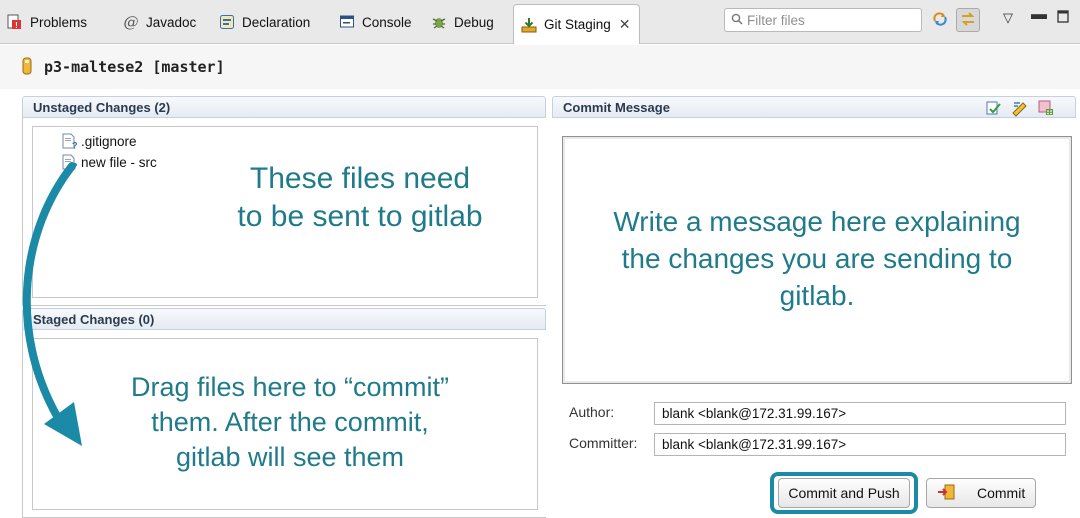  I want to click on drag-arrow, so click(52, 304).